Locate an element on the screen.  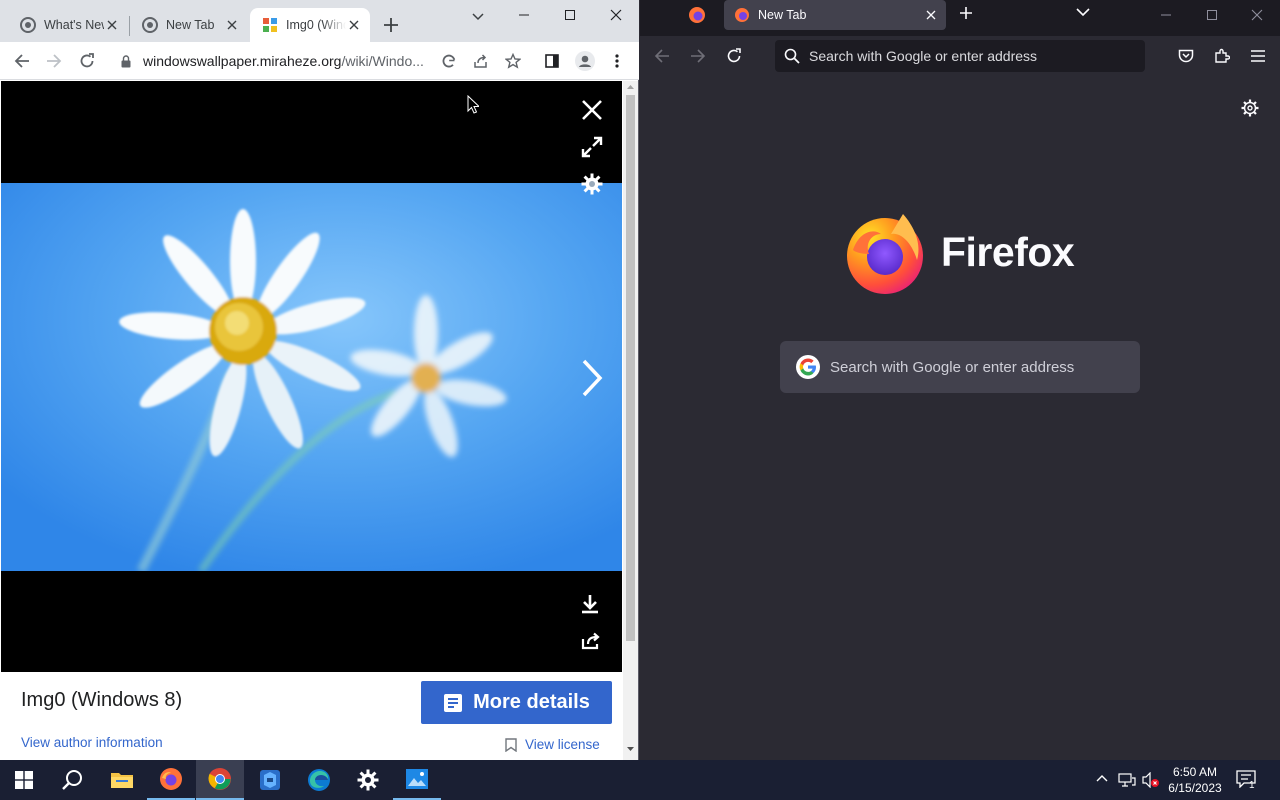
customize-new-tab-button is located at coordinates (1250, 108).